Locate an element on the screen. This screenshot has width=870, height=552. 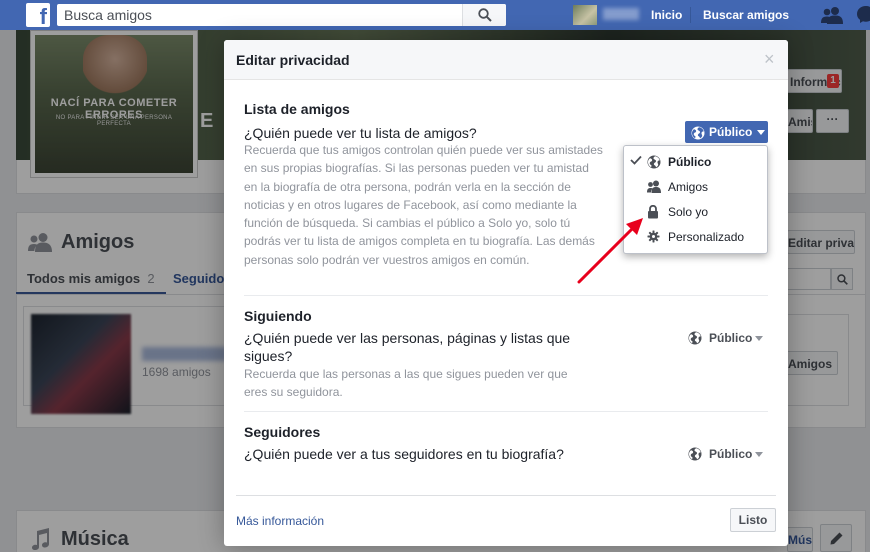
more-info-link: Más información is located at coordinates (280, 521).